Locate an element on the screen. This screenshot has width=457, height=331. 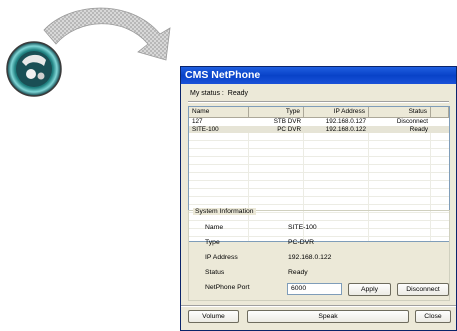
info-status-value: Ready is located at coordinates (298, 272).